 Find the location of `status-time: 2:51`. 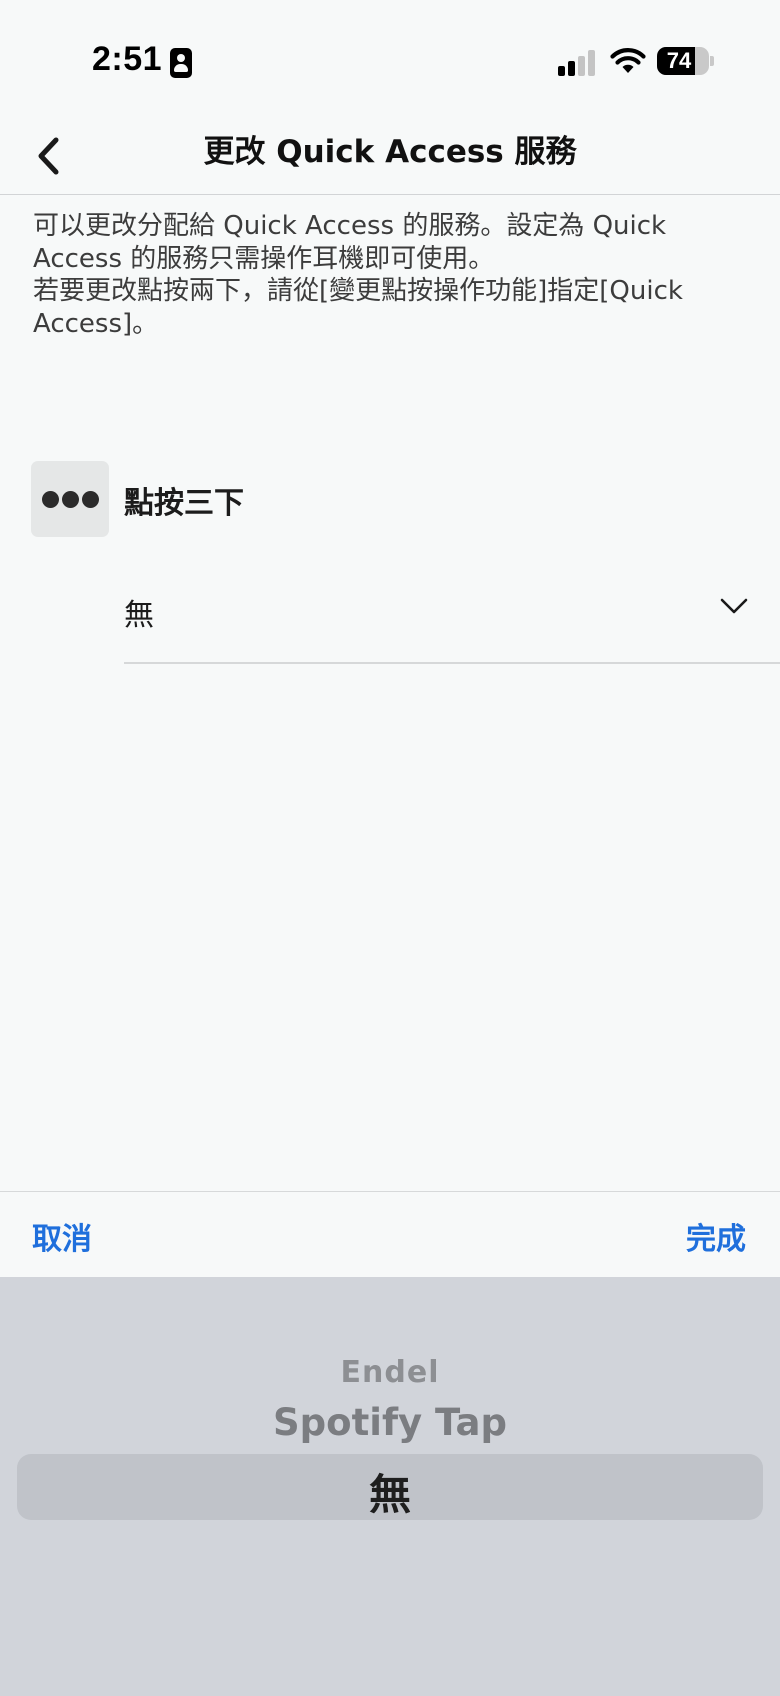

status-time: 2:51 is located at coordinates (127, 59).